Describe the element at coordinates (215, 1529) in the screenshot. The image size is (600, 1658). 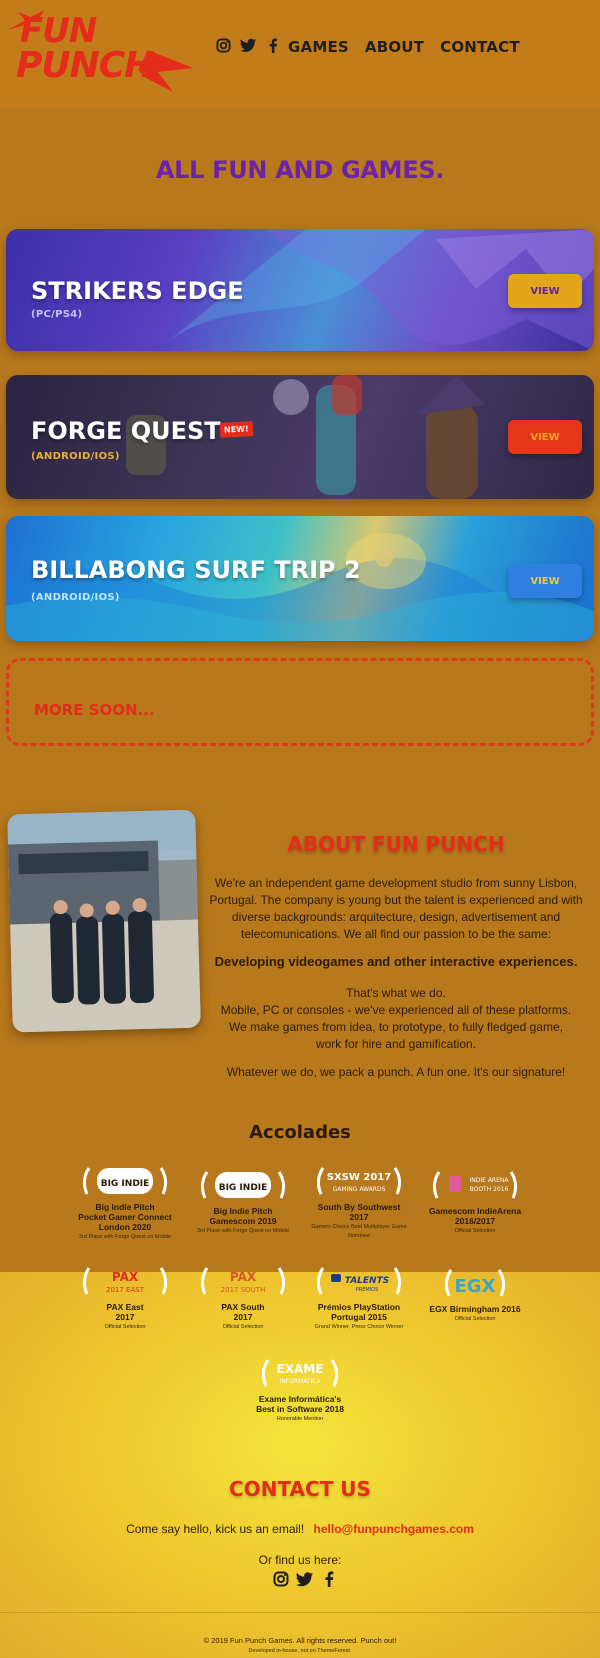
I see `contact-prompt: Come say hello, kick us an email!` at that location.